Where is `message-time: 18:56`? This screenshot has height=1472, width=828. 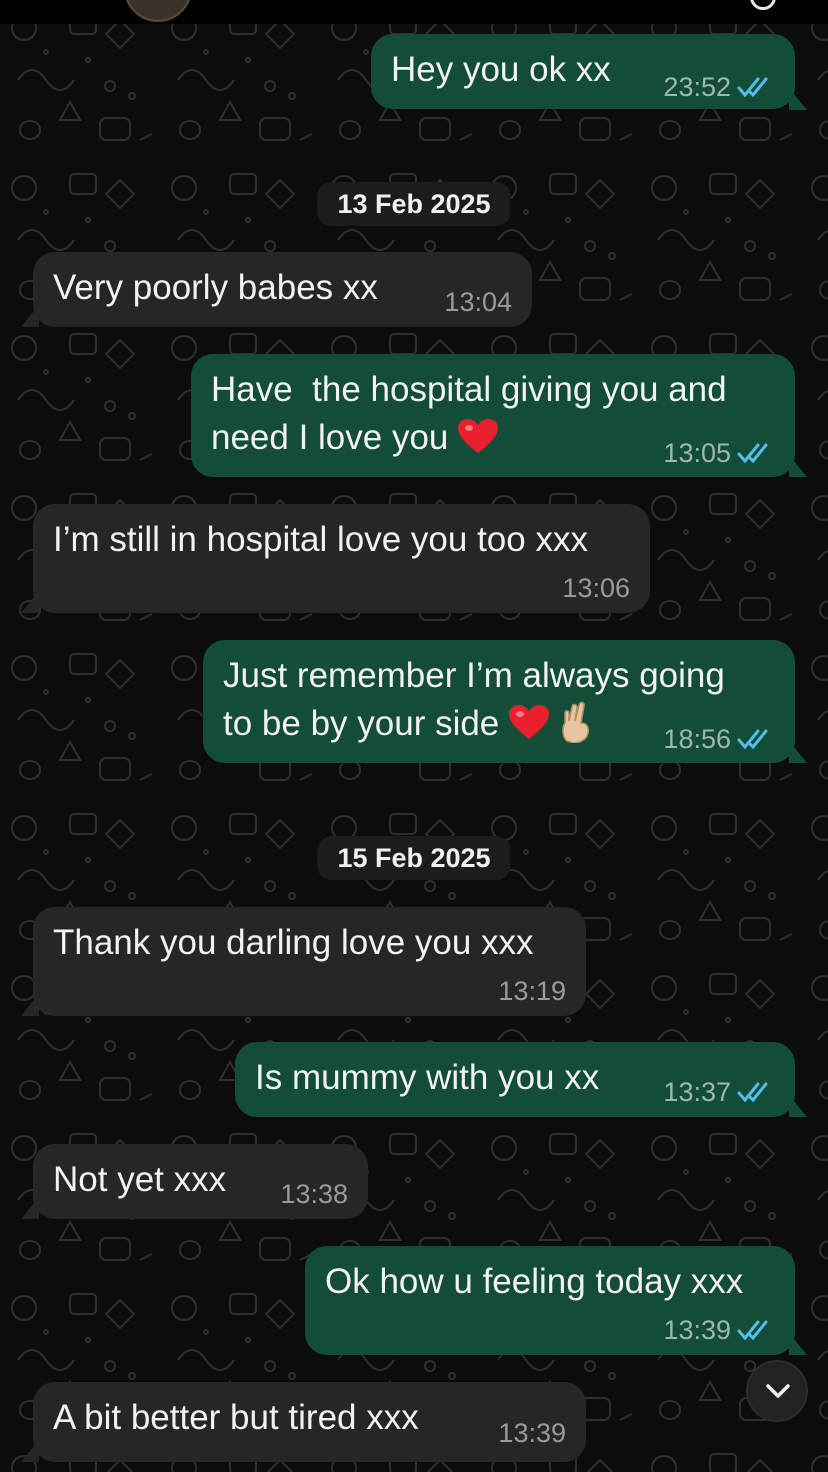 message-time: 18:56 is located at coordinates (719, 739).